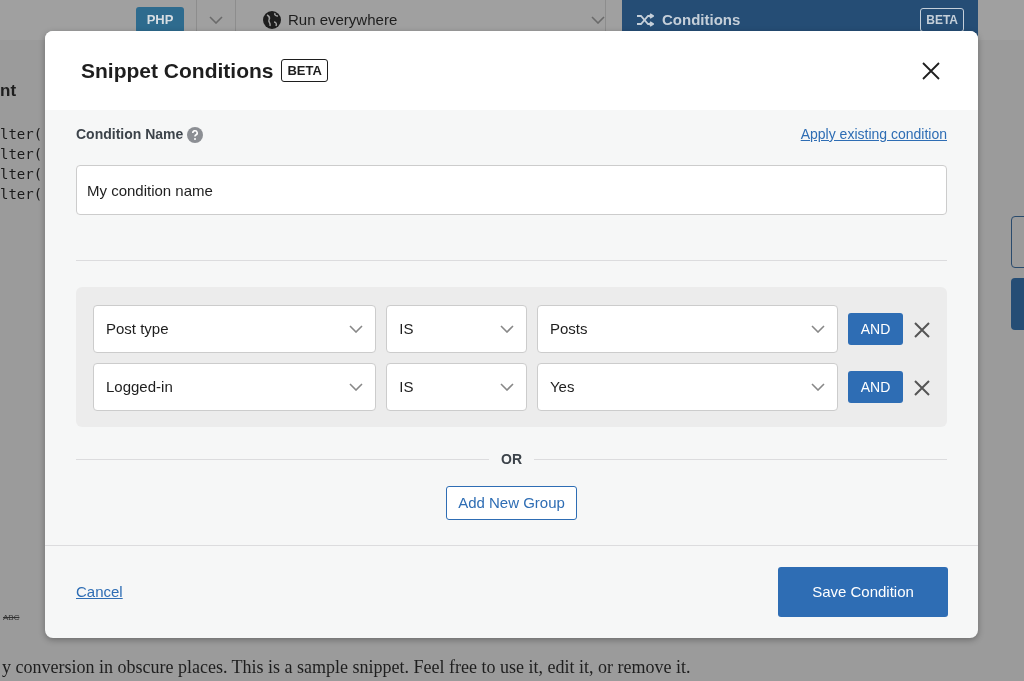 This screenshot has height=681, width=1024. I want to click on add-group-button: Add New Group, so click(511, 503).